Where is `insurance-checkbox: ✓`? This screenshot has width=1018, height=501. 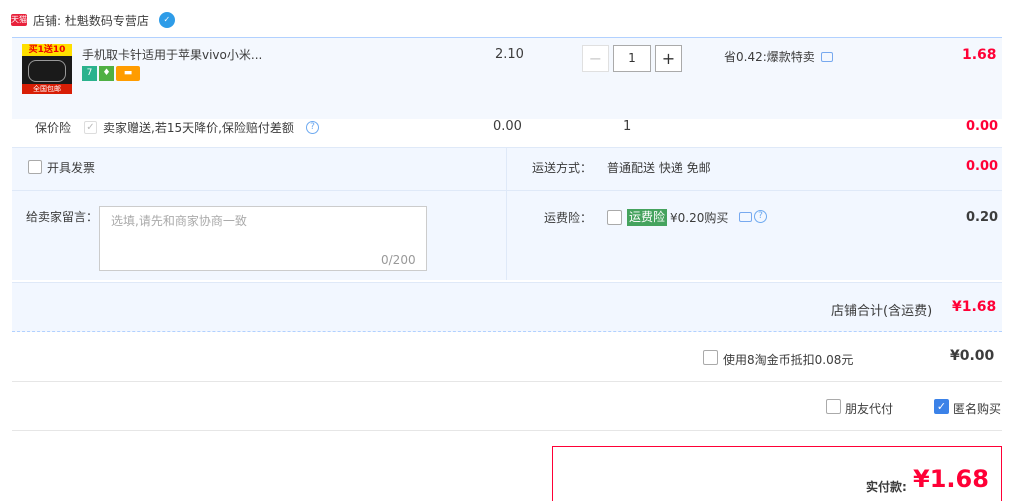
insurance-checkbox: ✓ is located at coordinates (90, 127).